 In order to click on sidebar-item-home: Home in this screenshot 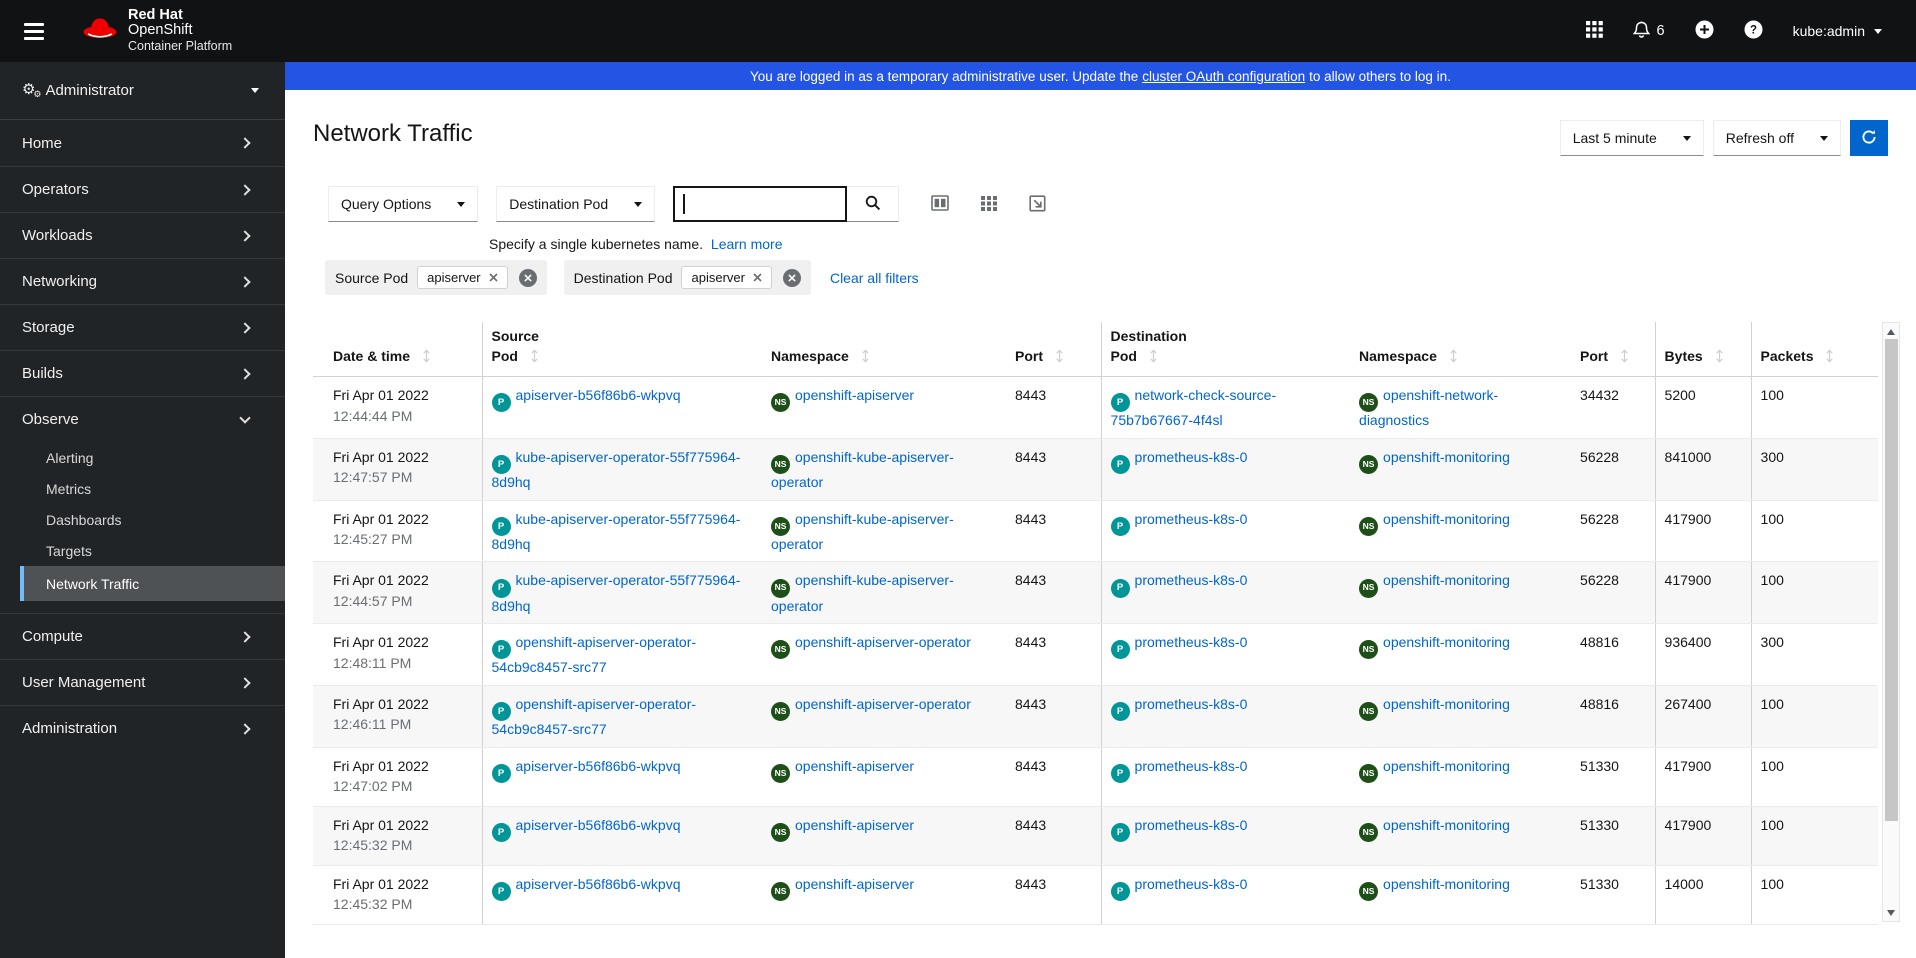, I will do `click(142, 143)`.